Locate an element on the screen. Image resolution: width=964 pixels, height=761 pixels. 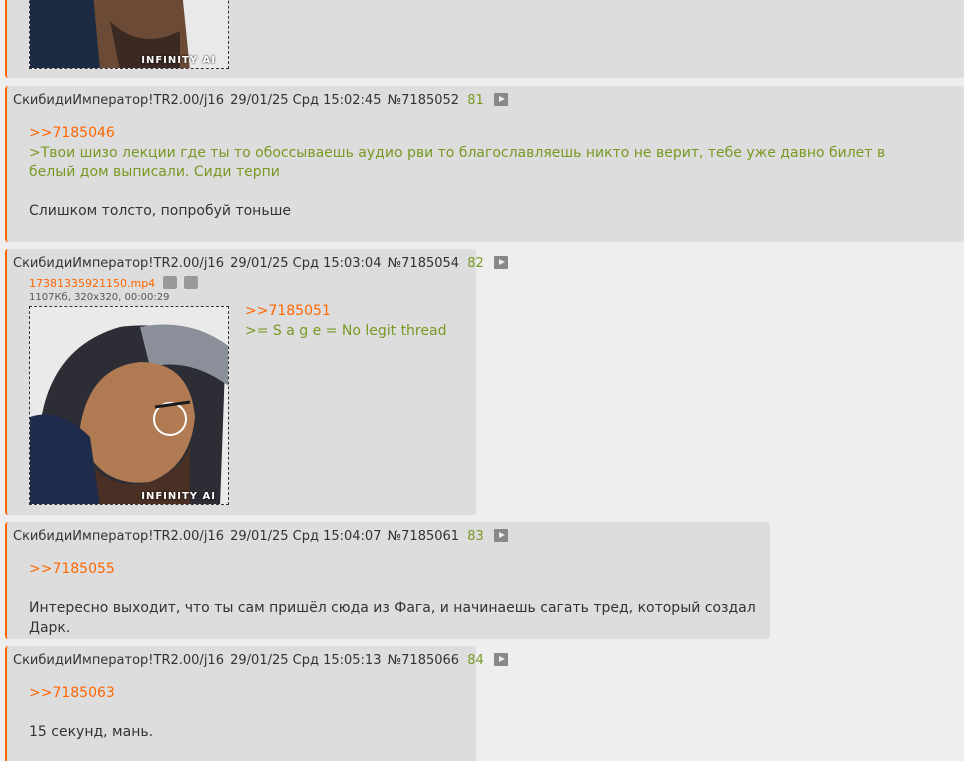
post-number-link: №7185066 is located at coordinates (423, 660).